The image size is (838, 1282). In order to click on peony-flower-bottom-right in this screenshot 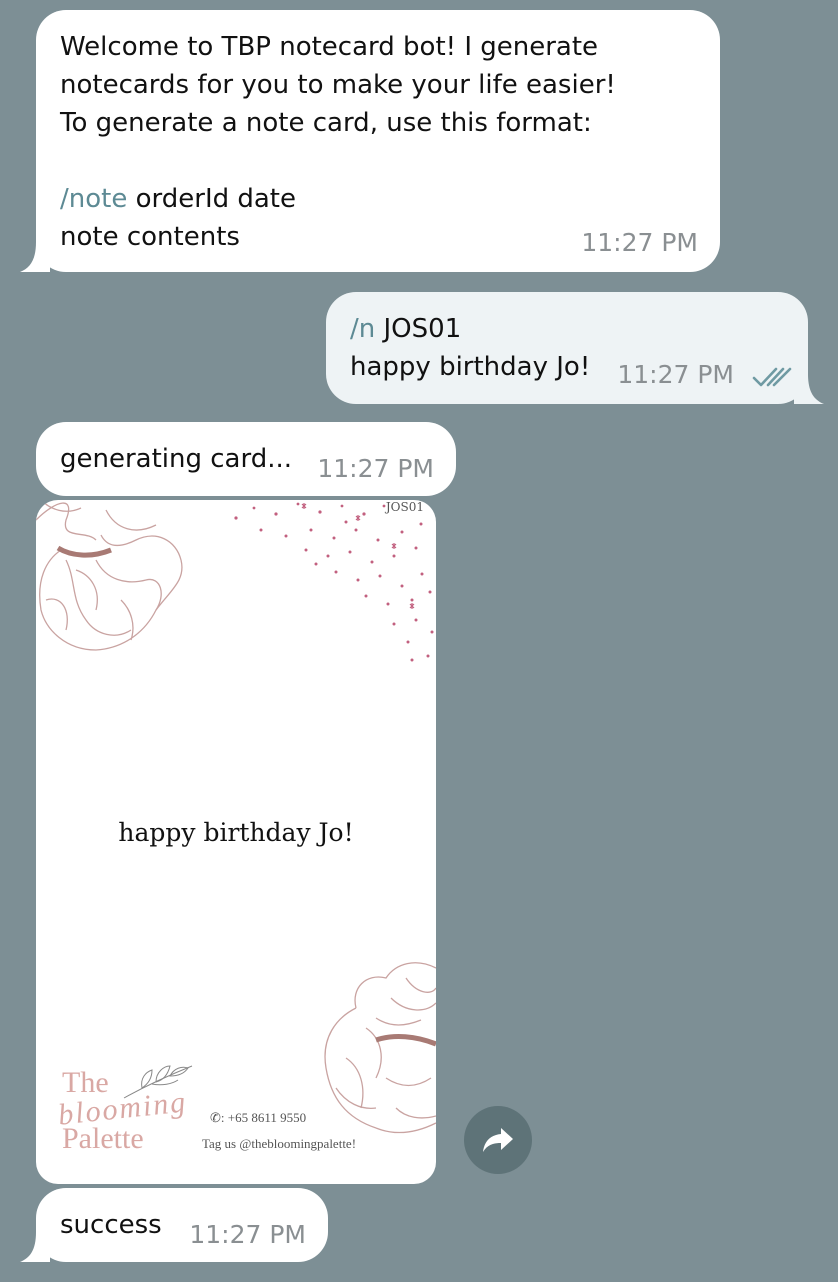, I will do `click(380, 1048)`.